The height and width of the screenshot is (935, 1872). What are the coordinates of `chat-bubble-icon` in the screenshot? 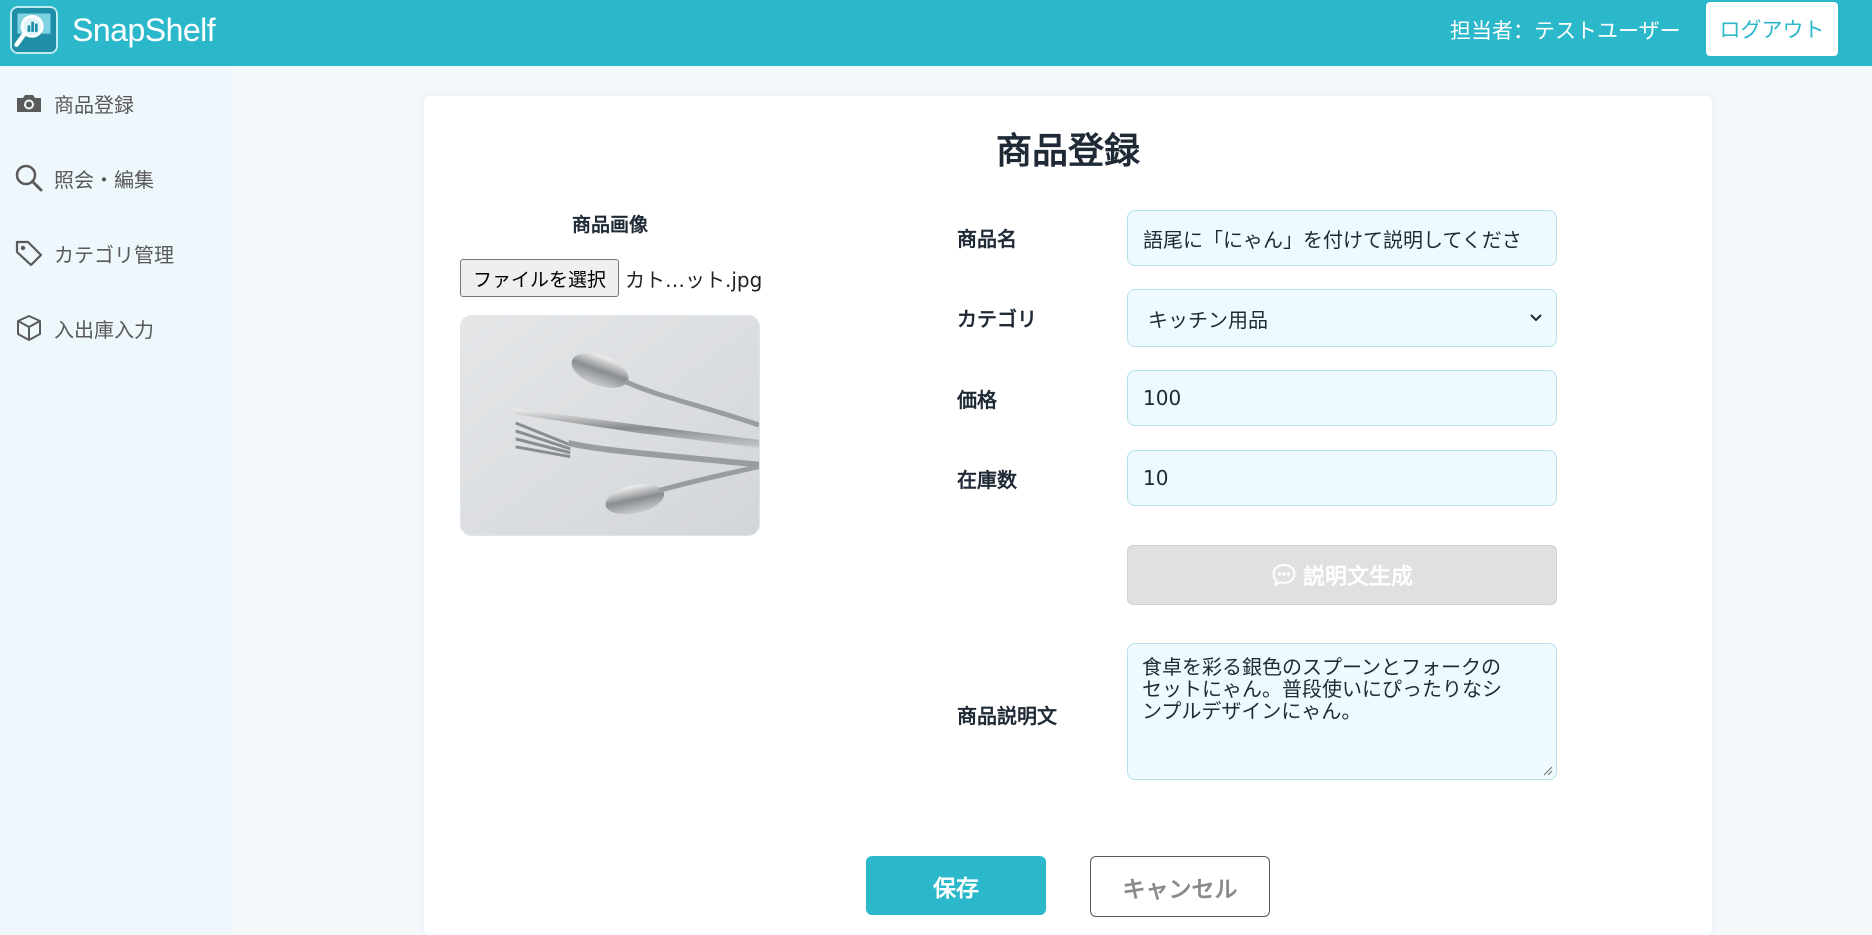 It's located at (1284, 575).